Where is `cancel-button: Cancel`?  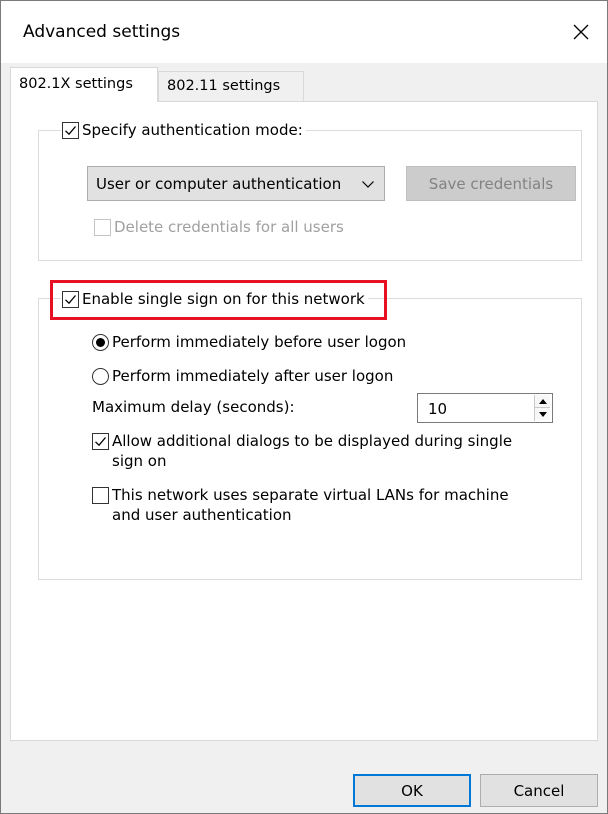 cancel-button: Cancel is located at coordinates (539, 790).